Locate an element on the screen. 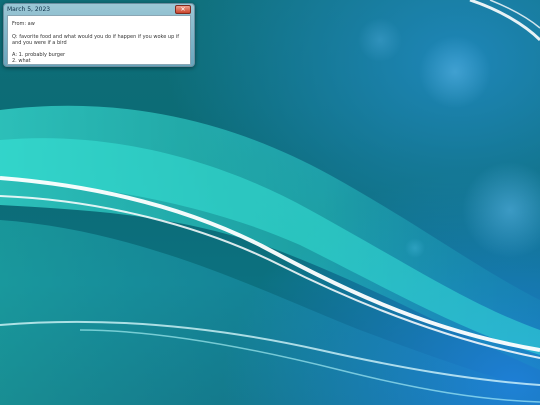 The height and width of the screenshot is (405, 540). close-icon: ✕ is located at coordinates (183, 9).